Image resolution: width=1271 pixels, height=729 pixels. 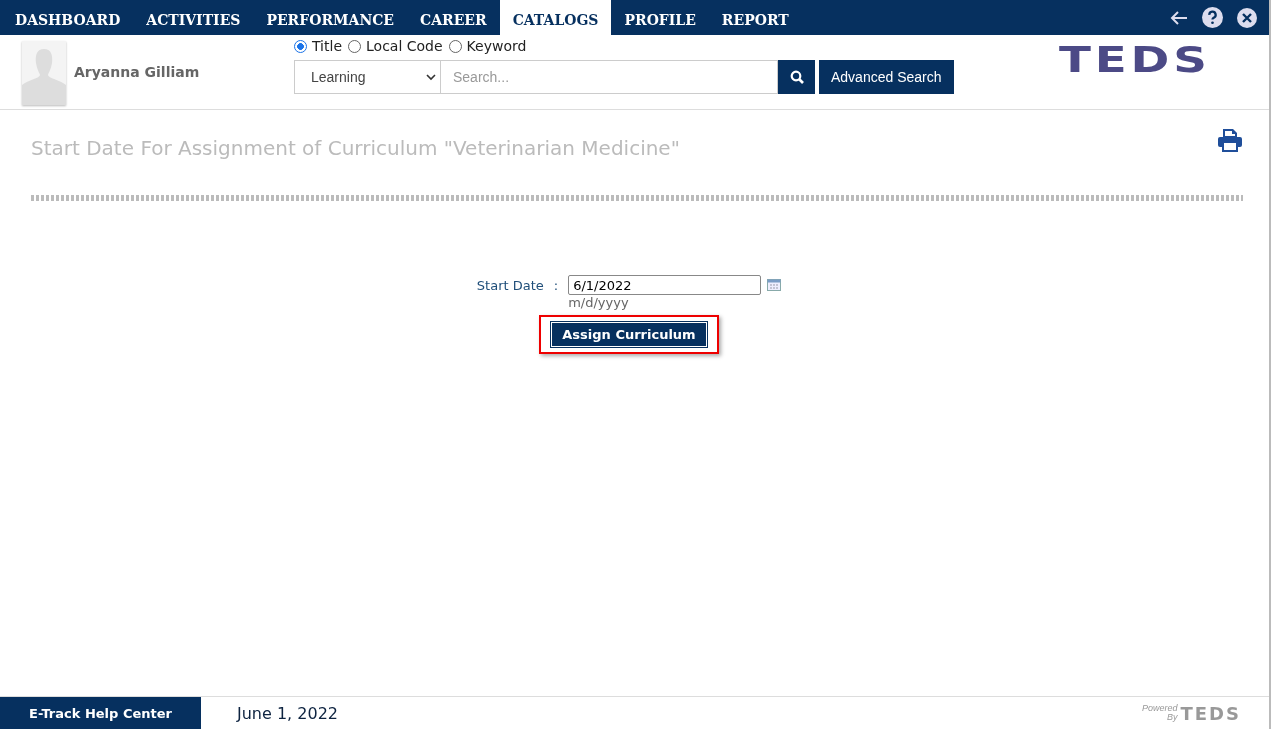 I want to click on category-dropdown: Learning, so click(x=367, y=77).